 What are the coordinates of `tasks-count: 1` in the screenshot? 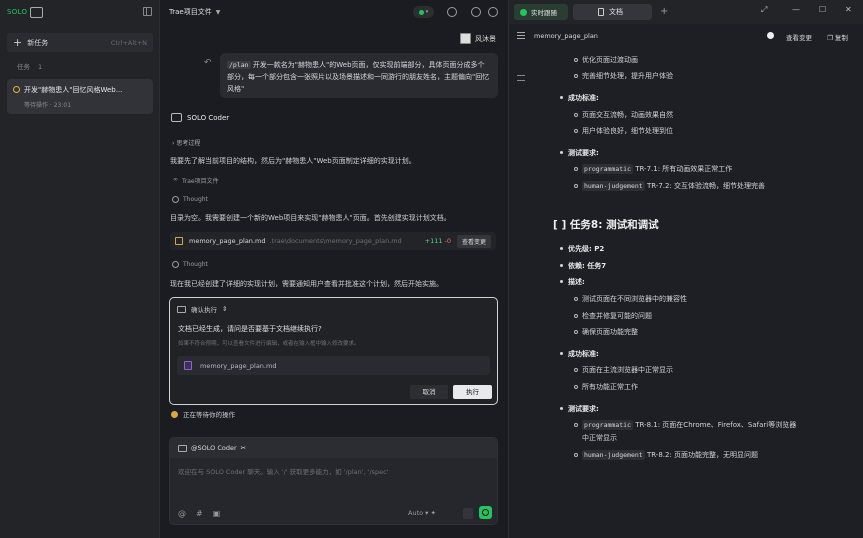 It's located at (40, 67).